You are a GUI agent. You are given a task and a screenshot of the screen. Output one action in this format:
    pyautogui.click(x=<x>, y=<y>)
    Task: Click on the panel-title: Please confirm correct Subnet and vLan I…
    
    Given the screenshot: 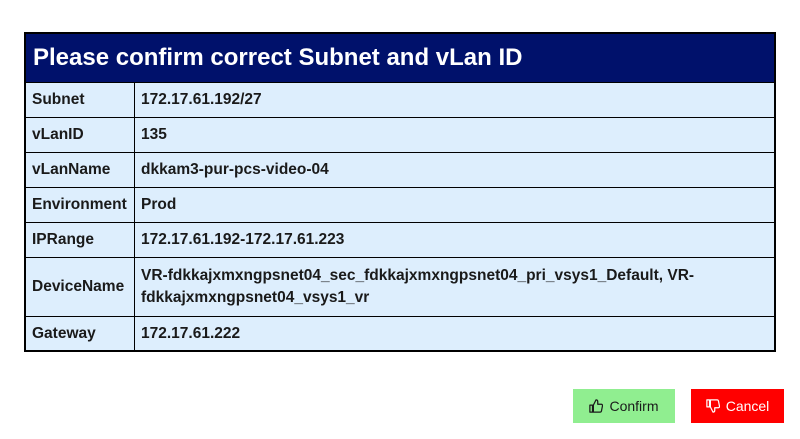 What is the action you would take?
    pyautogui.click(x=400, y=58)
    